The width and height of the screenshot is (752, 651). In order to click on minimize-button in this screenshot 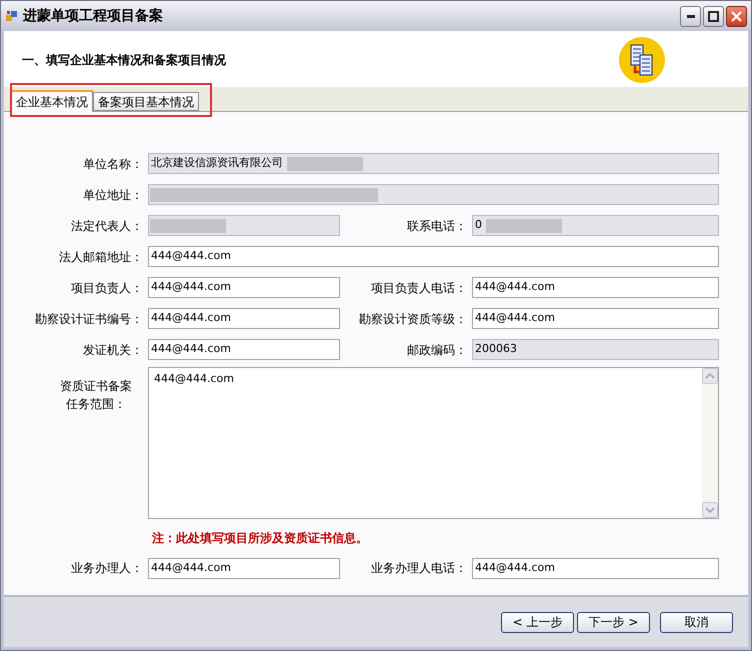, I will do `click(690, 16)`.